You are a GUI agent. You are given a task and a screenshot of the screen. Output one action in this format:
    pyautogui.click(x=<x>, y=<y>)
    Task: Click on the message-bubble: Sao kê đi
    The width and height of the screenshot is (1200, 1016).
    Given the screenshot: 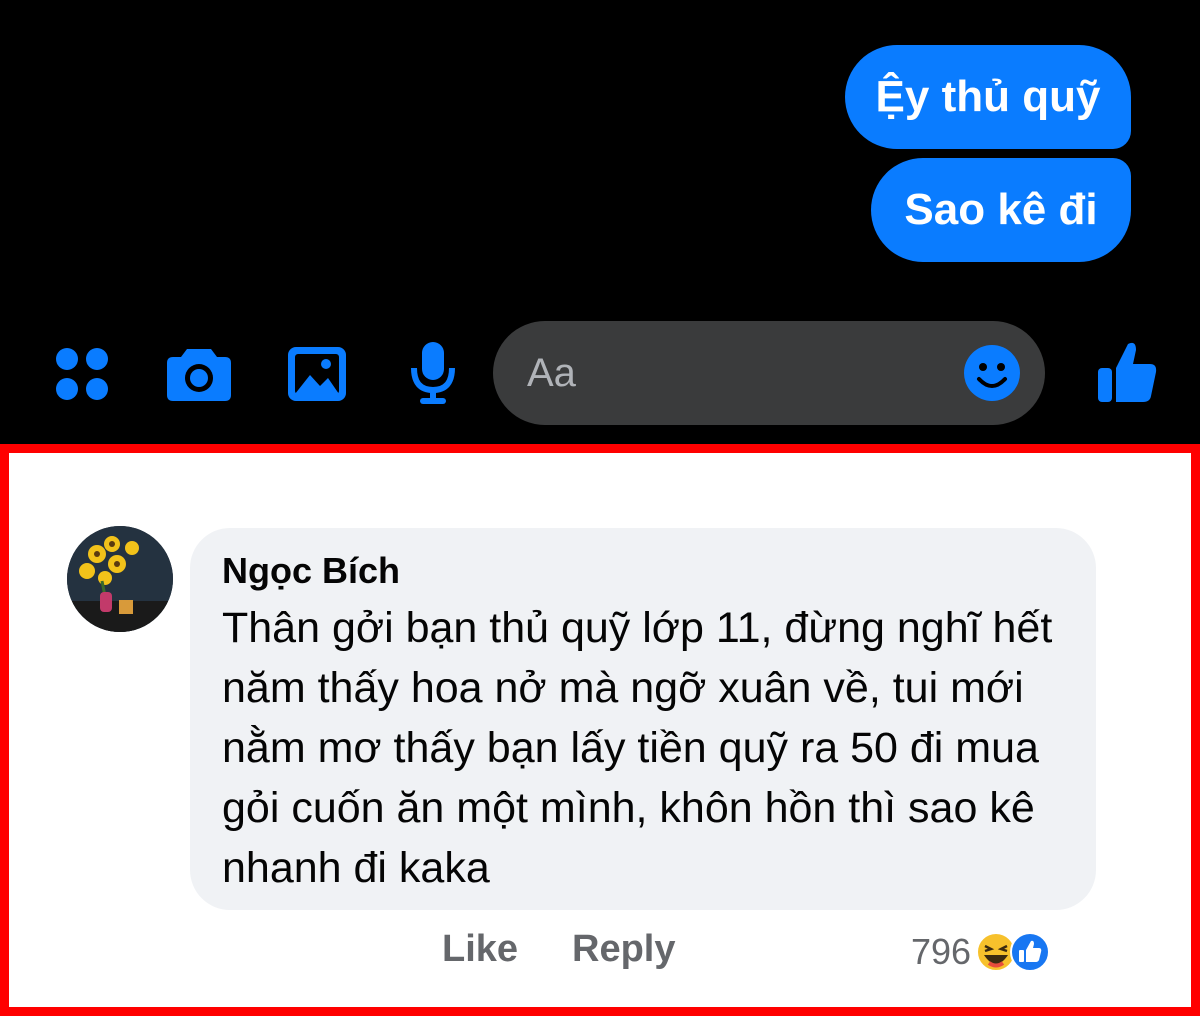 What is the action you would take?
    pyautogui.click(x=1001, y=210)
    